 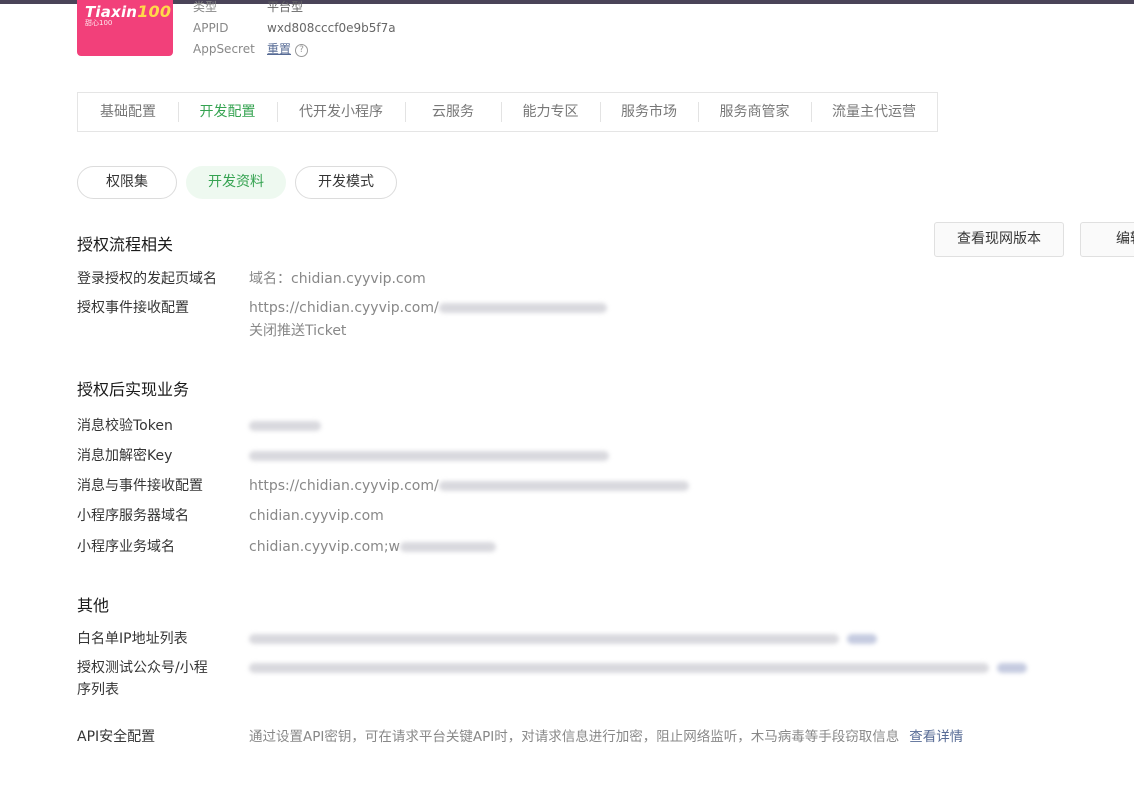 I want to click on tab-basic-config: 基础配置, so click(x=128, y=112).